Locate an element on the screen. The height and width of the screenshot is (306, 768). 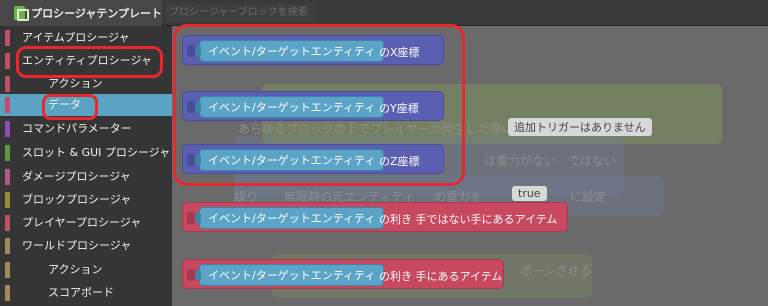
sidebar-item-command-parameters: コマンドパラメーター is located at coordinates (86, 129).